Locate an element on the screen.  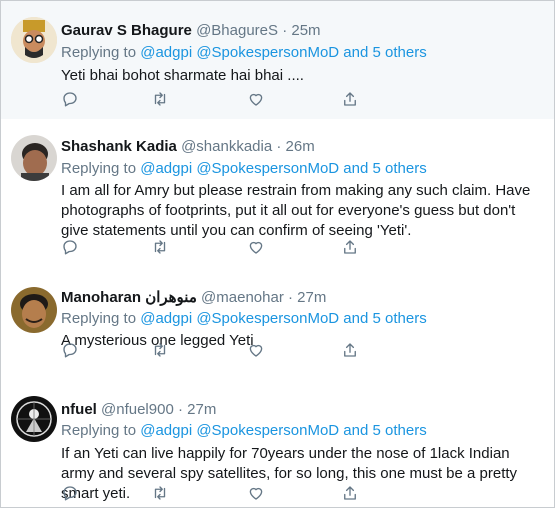
display-name: nfuel is located at coordinates (79, 409).